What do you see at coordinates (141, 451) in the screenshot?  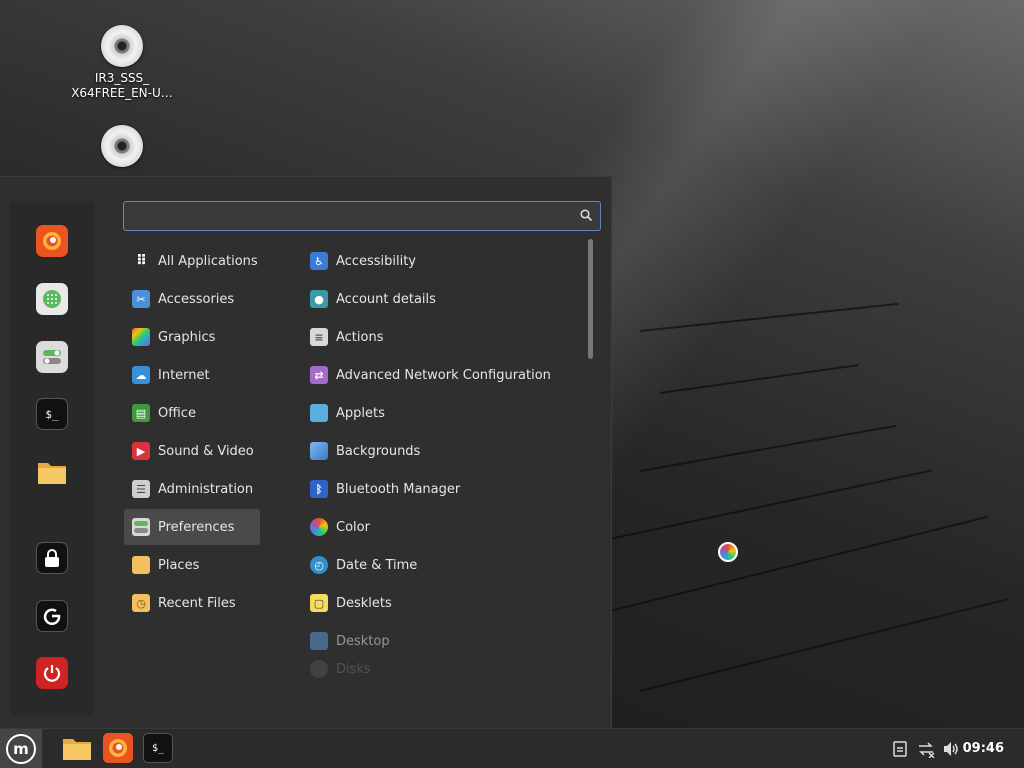 I see `play-icon: ▶` at bounding box center [141, 451].